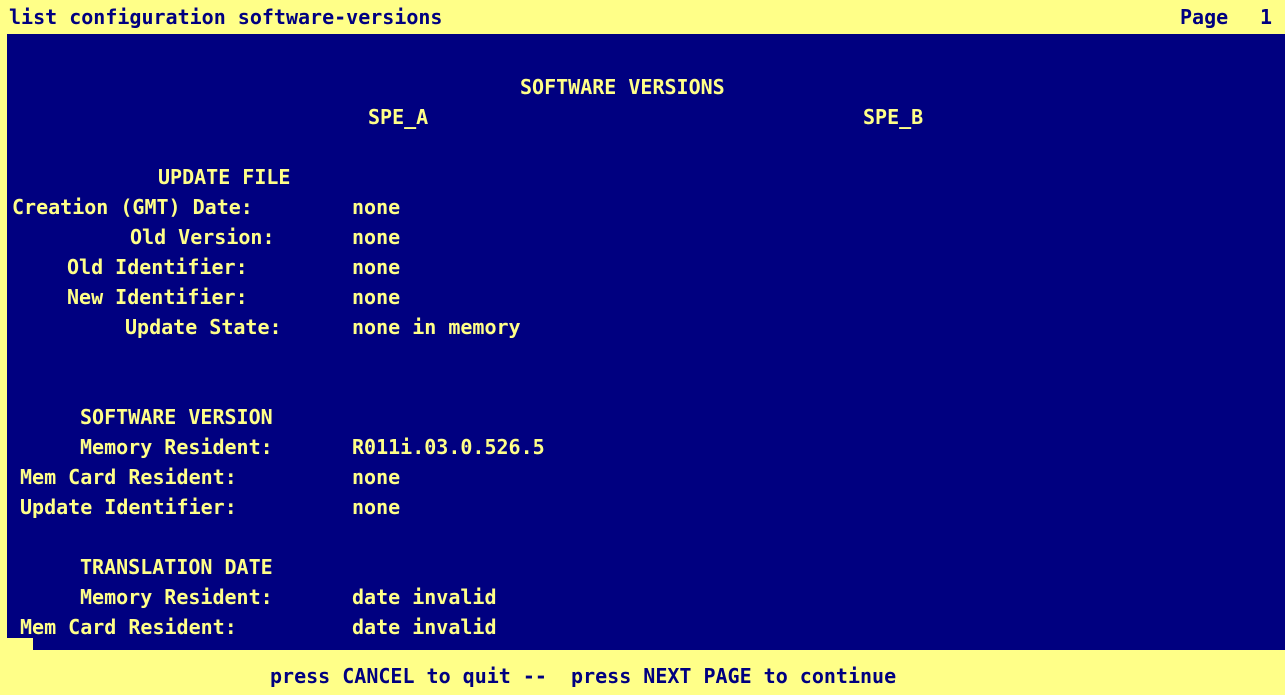 The height and width of the screenshot is (695, 1285). What do you see at coordinates (203, 327) in the screenshot?
I see `field-label-update-state: Update State:` at bounding box center [203, 327].